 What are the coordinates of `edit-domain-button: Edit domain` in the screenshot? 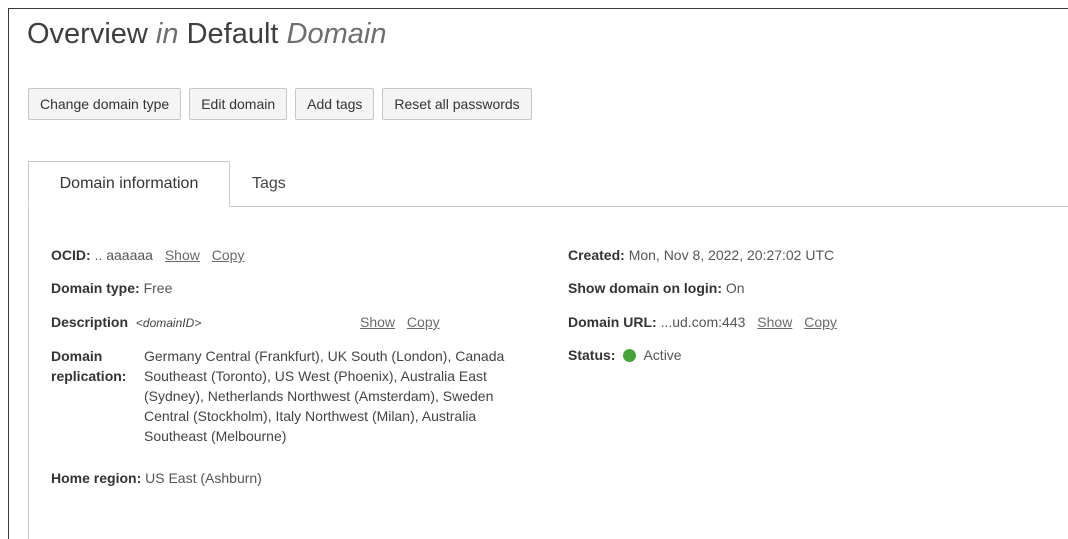 It's located at (238, 104).